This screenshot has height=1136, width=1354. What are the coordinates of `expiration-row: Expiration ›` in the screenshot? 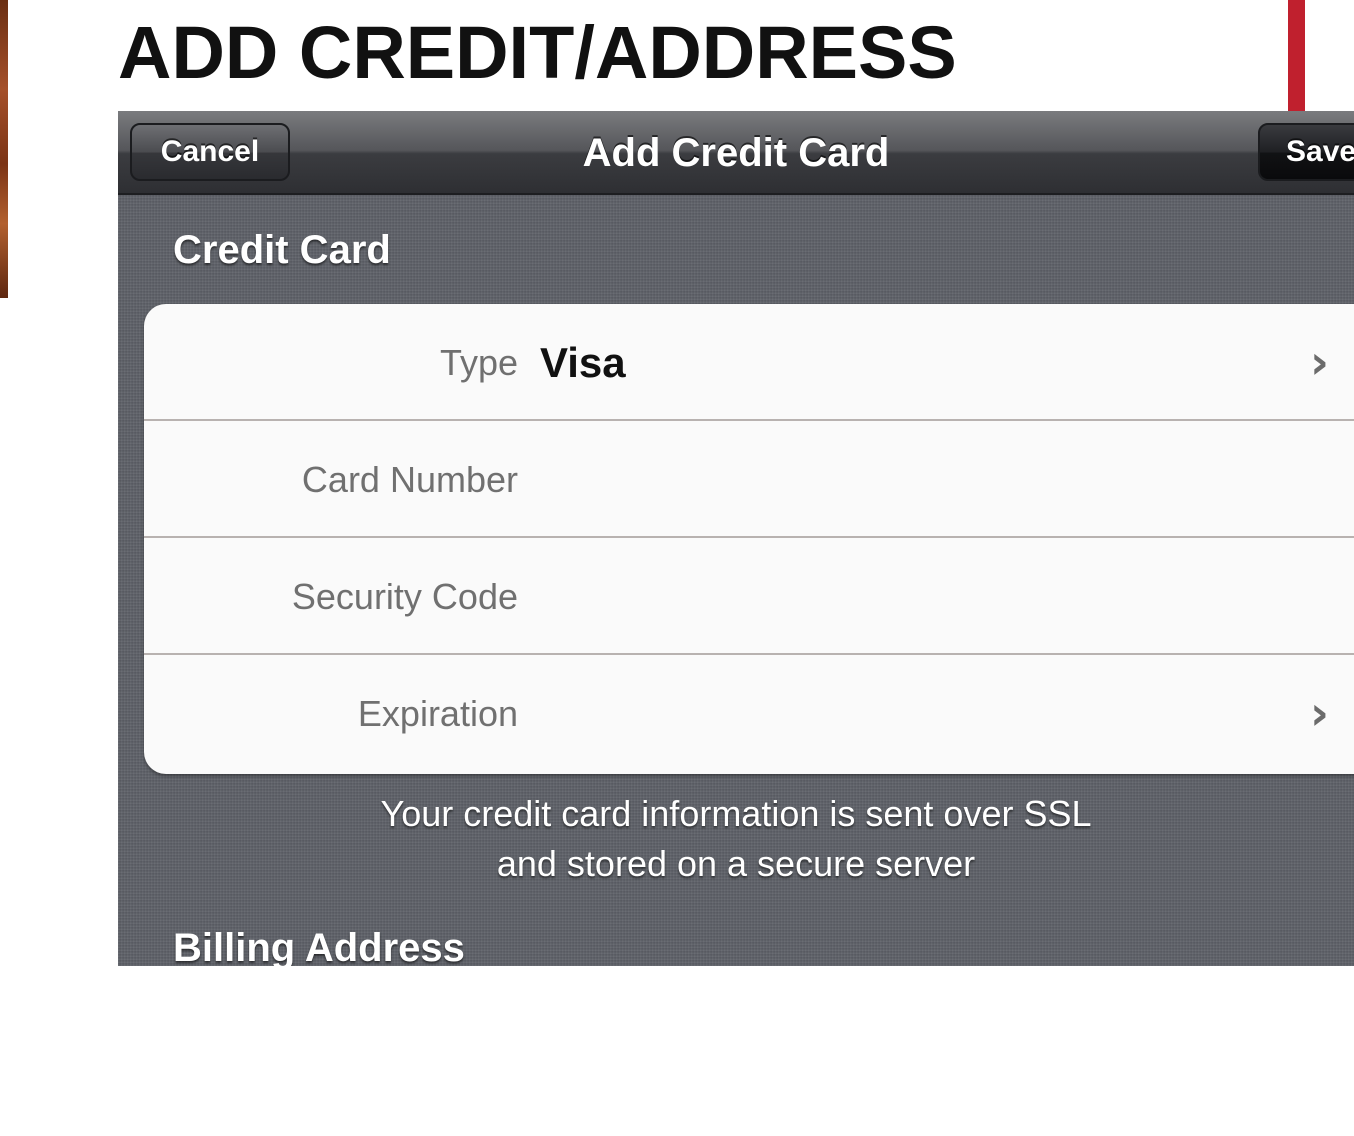 It's located at (749, 713).